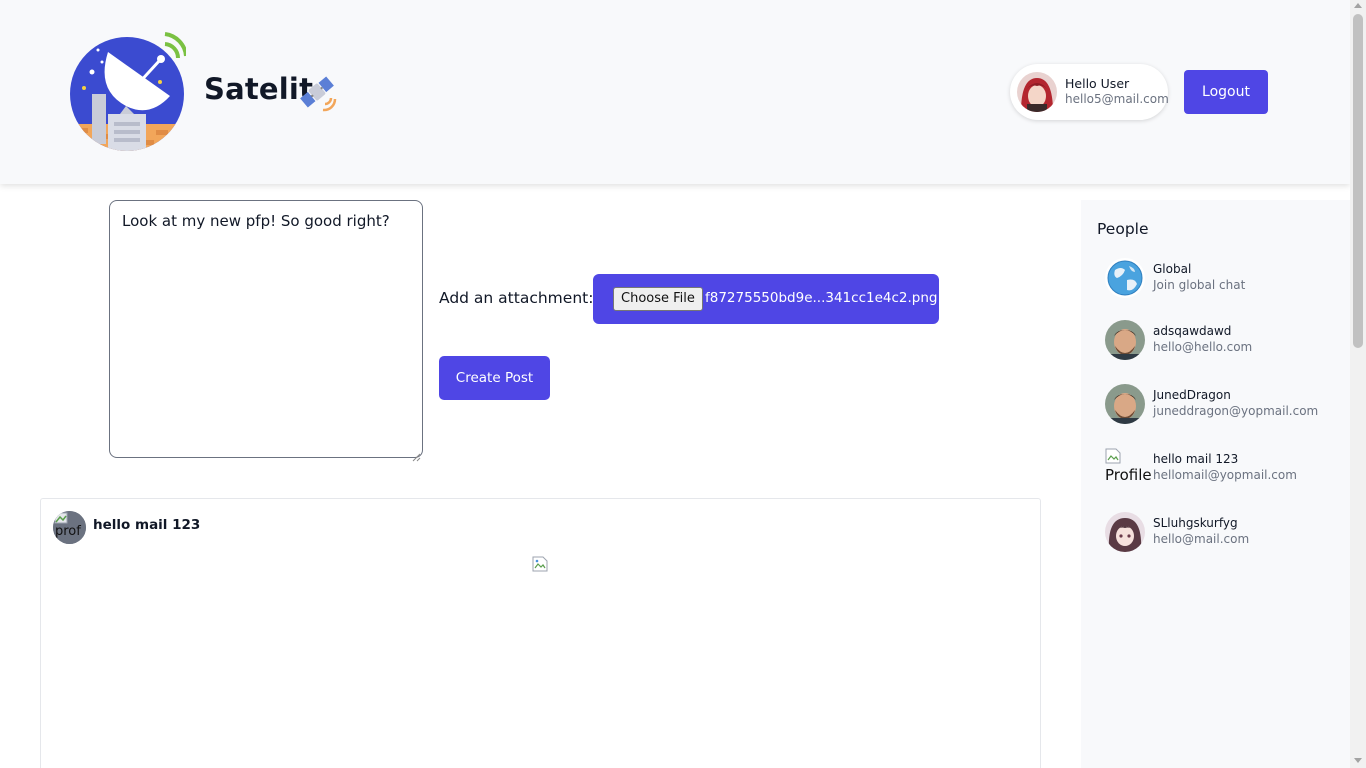 The image size is (1366, 768). Describe the element at coordinates (1097, 83) in the screenshot. I see `user-greeting: Hello User` at that location.